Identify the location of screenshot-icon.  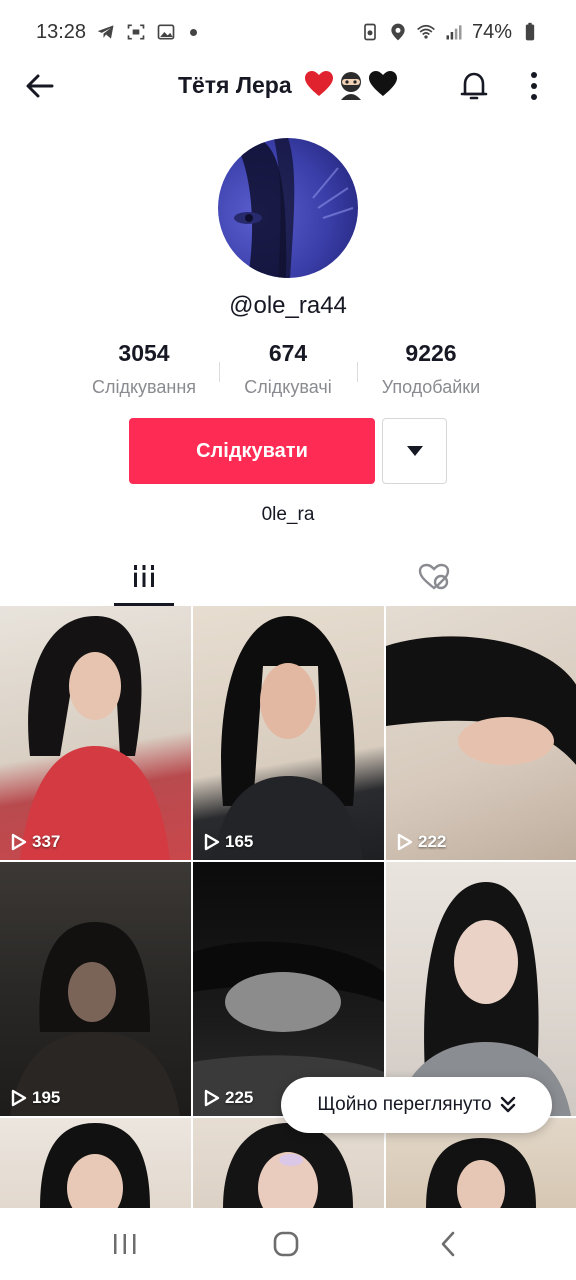
(136, 32).